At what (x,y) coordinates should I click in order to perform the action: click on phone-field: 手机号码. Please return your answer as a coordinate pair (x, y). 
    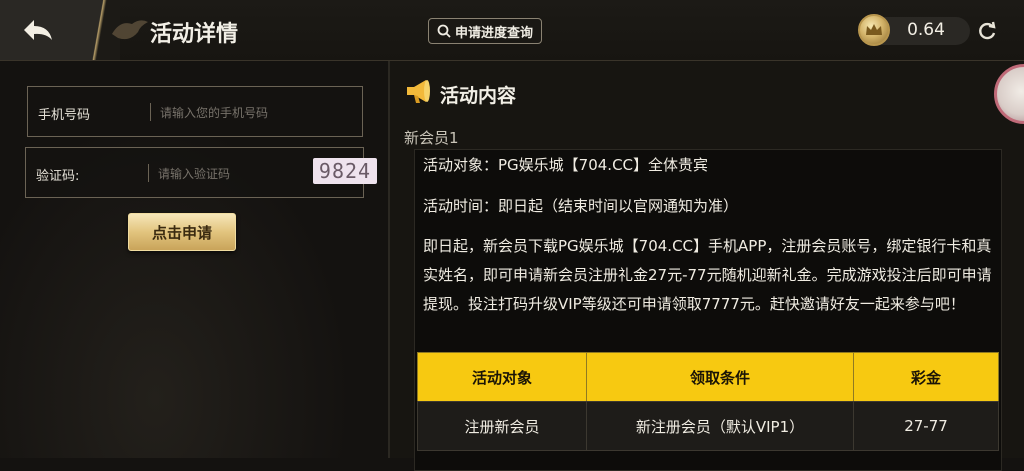
    Looking at the image, I should click on (195, 111).